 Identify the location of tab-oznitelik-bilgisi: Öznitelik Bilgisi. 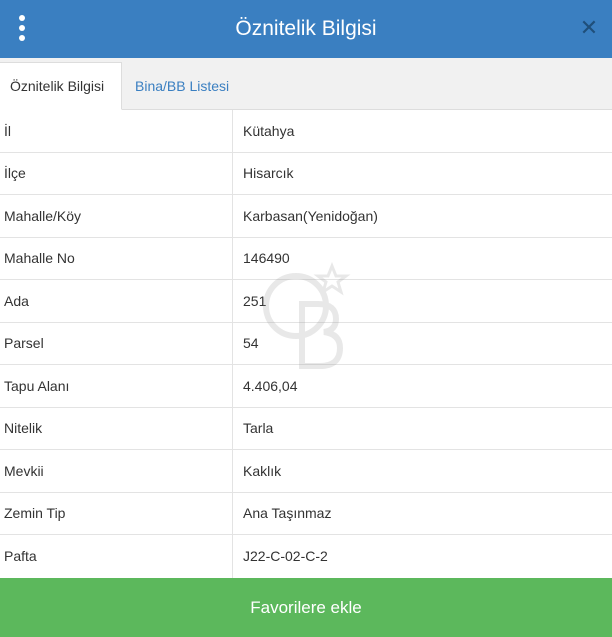
(61, 86).